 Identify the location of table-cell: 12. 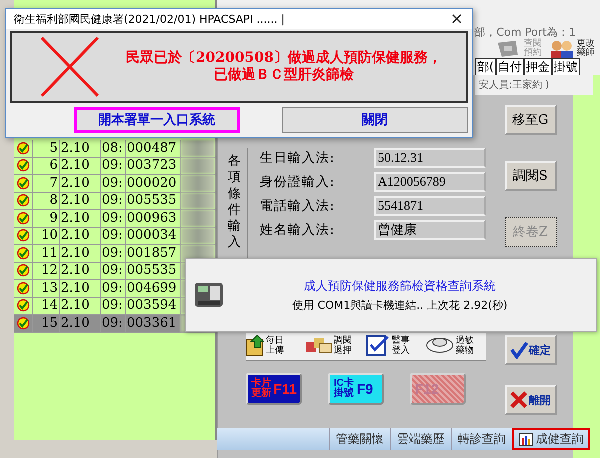
(46, 270).